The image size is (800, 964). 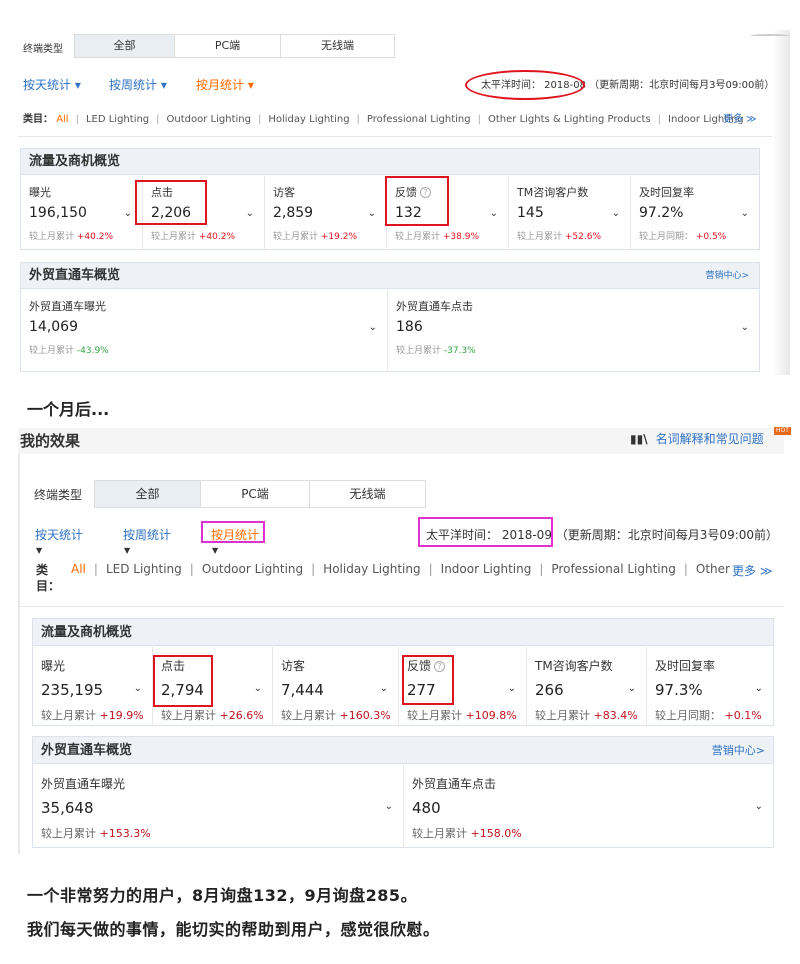 What do you see at coordinates (19, 654) in the screenshot?
I see `left-border` at bounding box center [19, 654].